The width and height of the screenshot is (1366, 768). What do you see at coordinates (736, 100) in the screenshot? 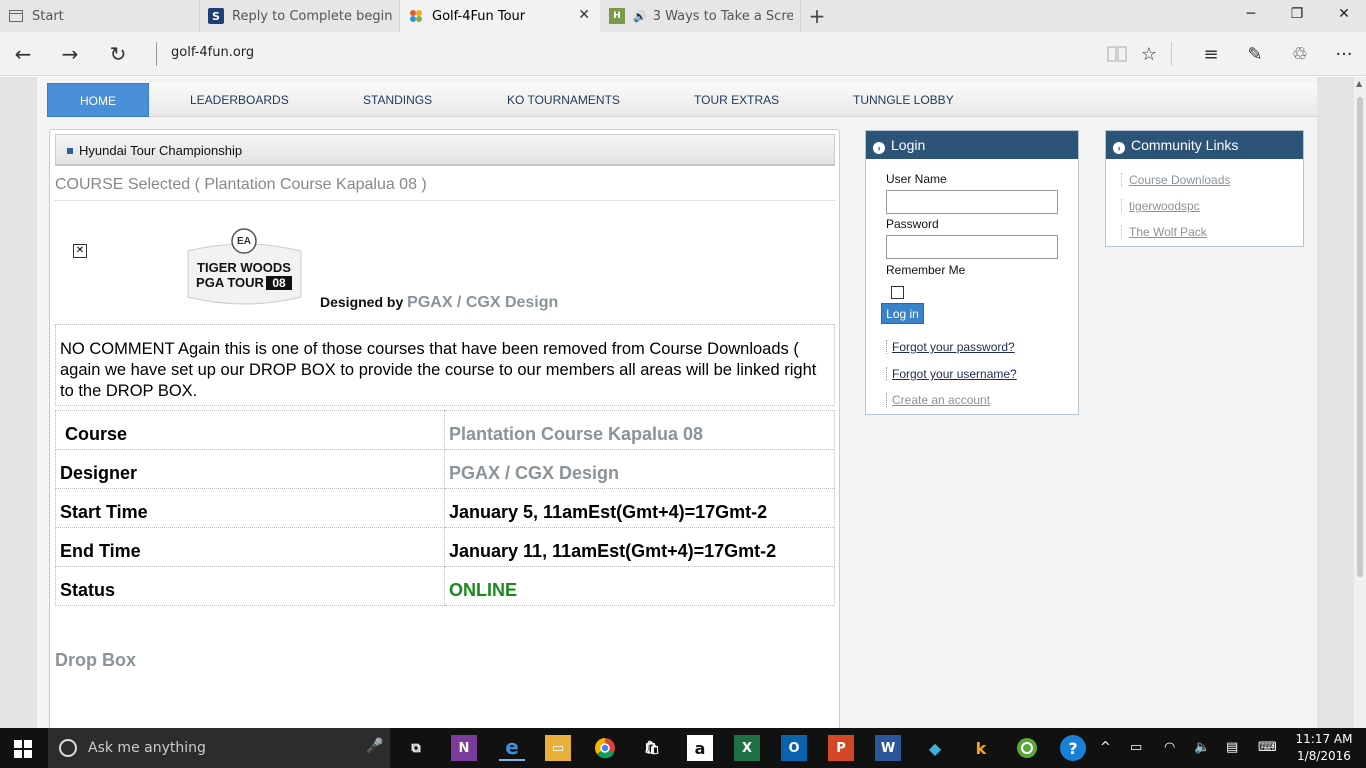
I see `nav-tour-extras: TOUR EXTRAS` at bounding box center [736, 100].